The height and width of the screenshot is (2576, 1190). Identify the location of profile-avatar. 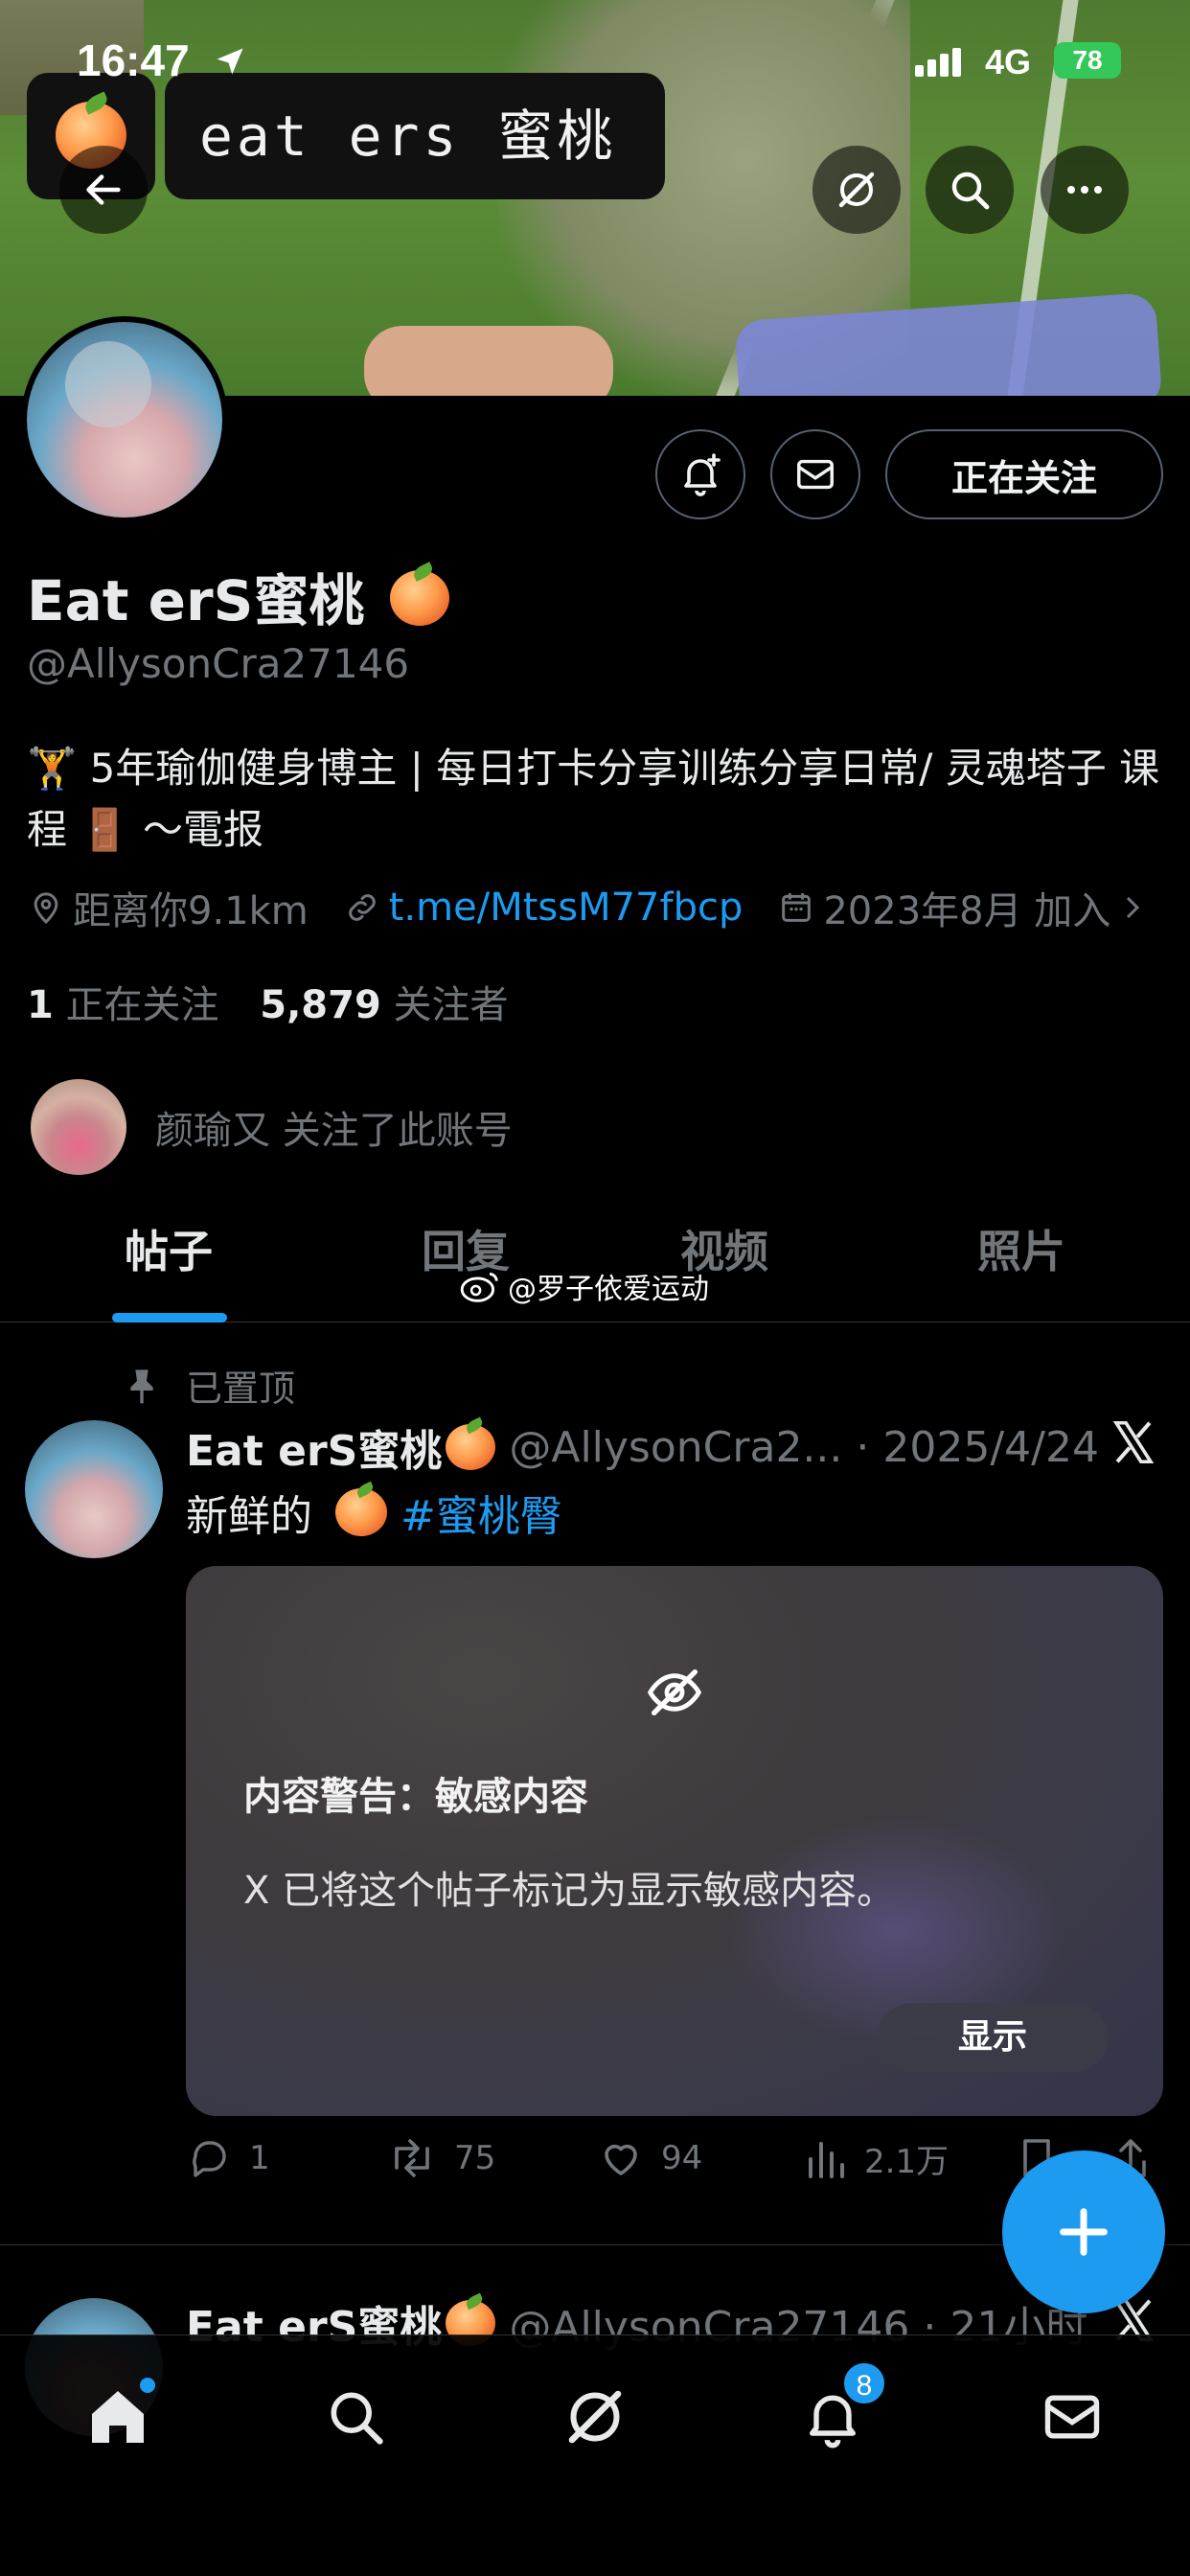
(125, 420).